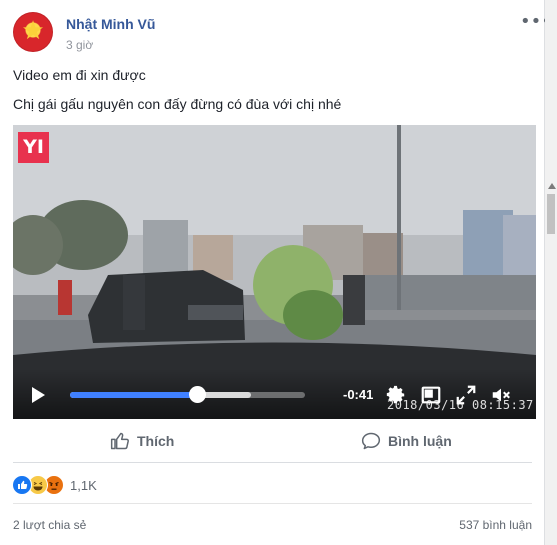 The height and width of the screenshot is (545, 557). What do you see at coordinates (119, 441) in the screenshot?
I see `thumbs-up-icon` at bounding box center [119, 441].